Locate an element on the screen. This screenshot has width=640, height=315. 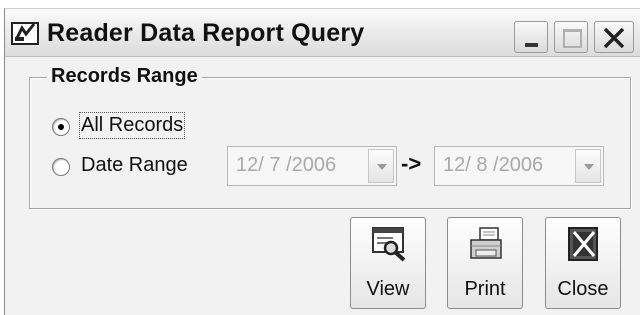
close-window-button is located at coordinates (614, 37).